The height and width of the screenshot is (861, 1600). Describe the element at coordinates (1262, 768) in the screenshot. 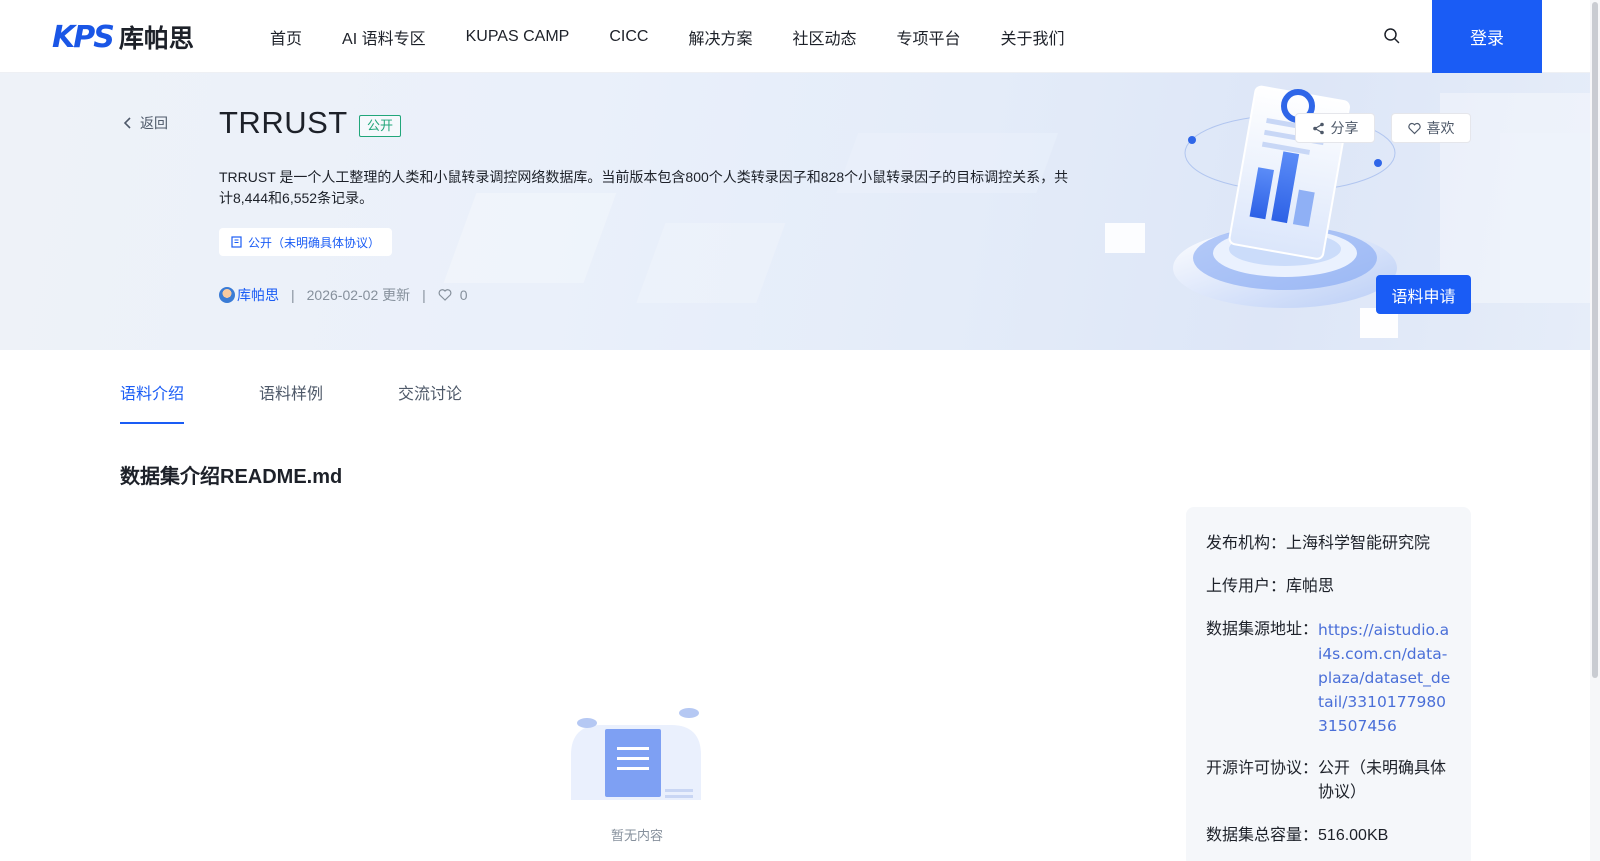

I see `info-license-key: 开源许可协议：` at that location.